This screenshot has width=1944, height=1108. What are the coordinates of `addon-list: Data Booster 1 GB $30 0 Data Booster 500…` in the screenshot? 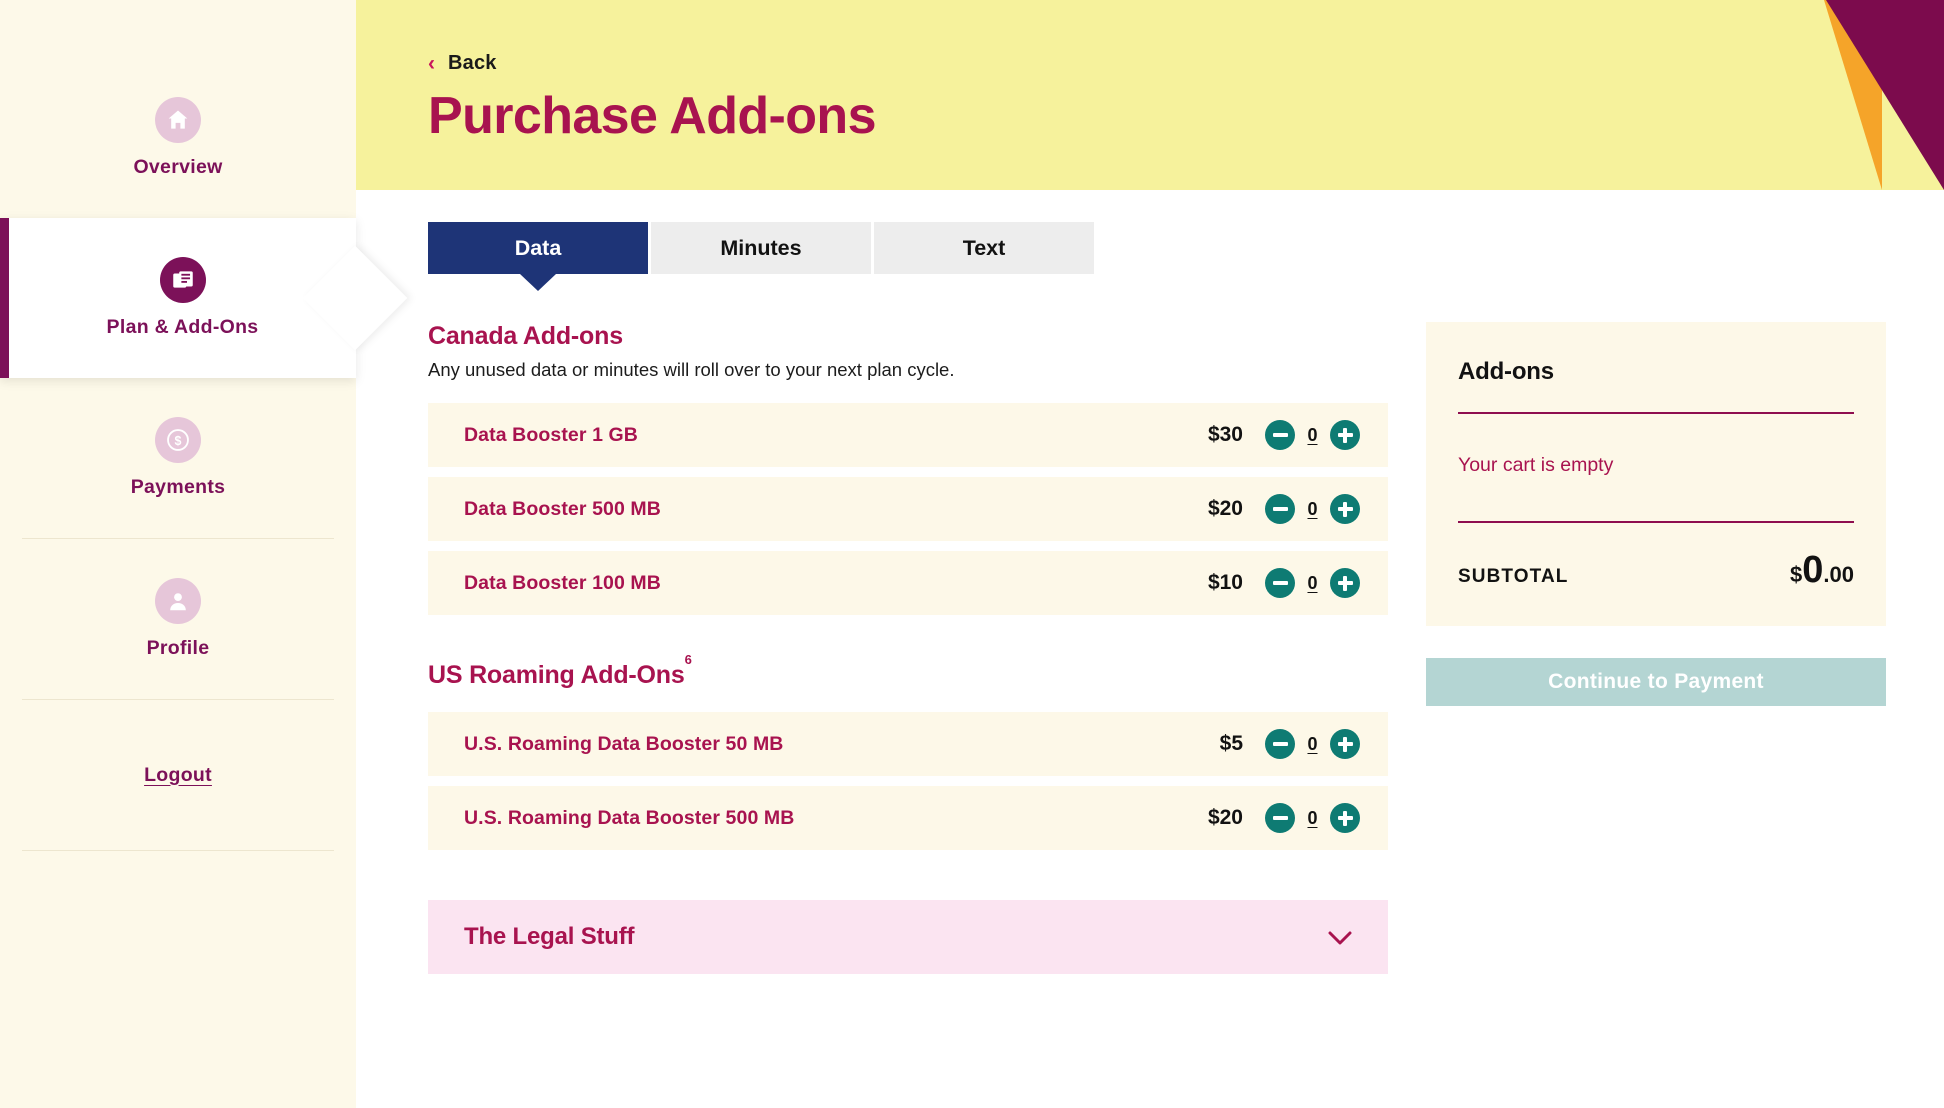 It's located at (908, 509).